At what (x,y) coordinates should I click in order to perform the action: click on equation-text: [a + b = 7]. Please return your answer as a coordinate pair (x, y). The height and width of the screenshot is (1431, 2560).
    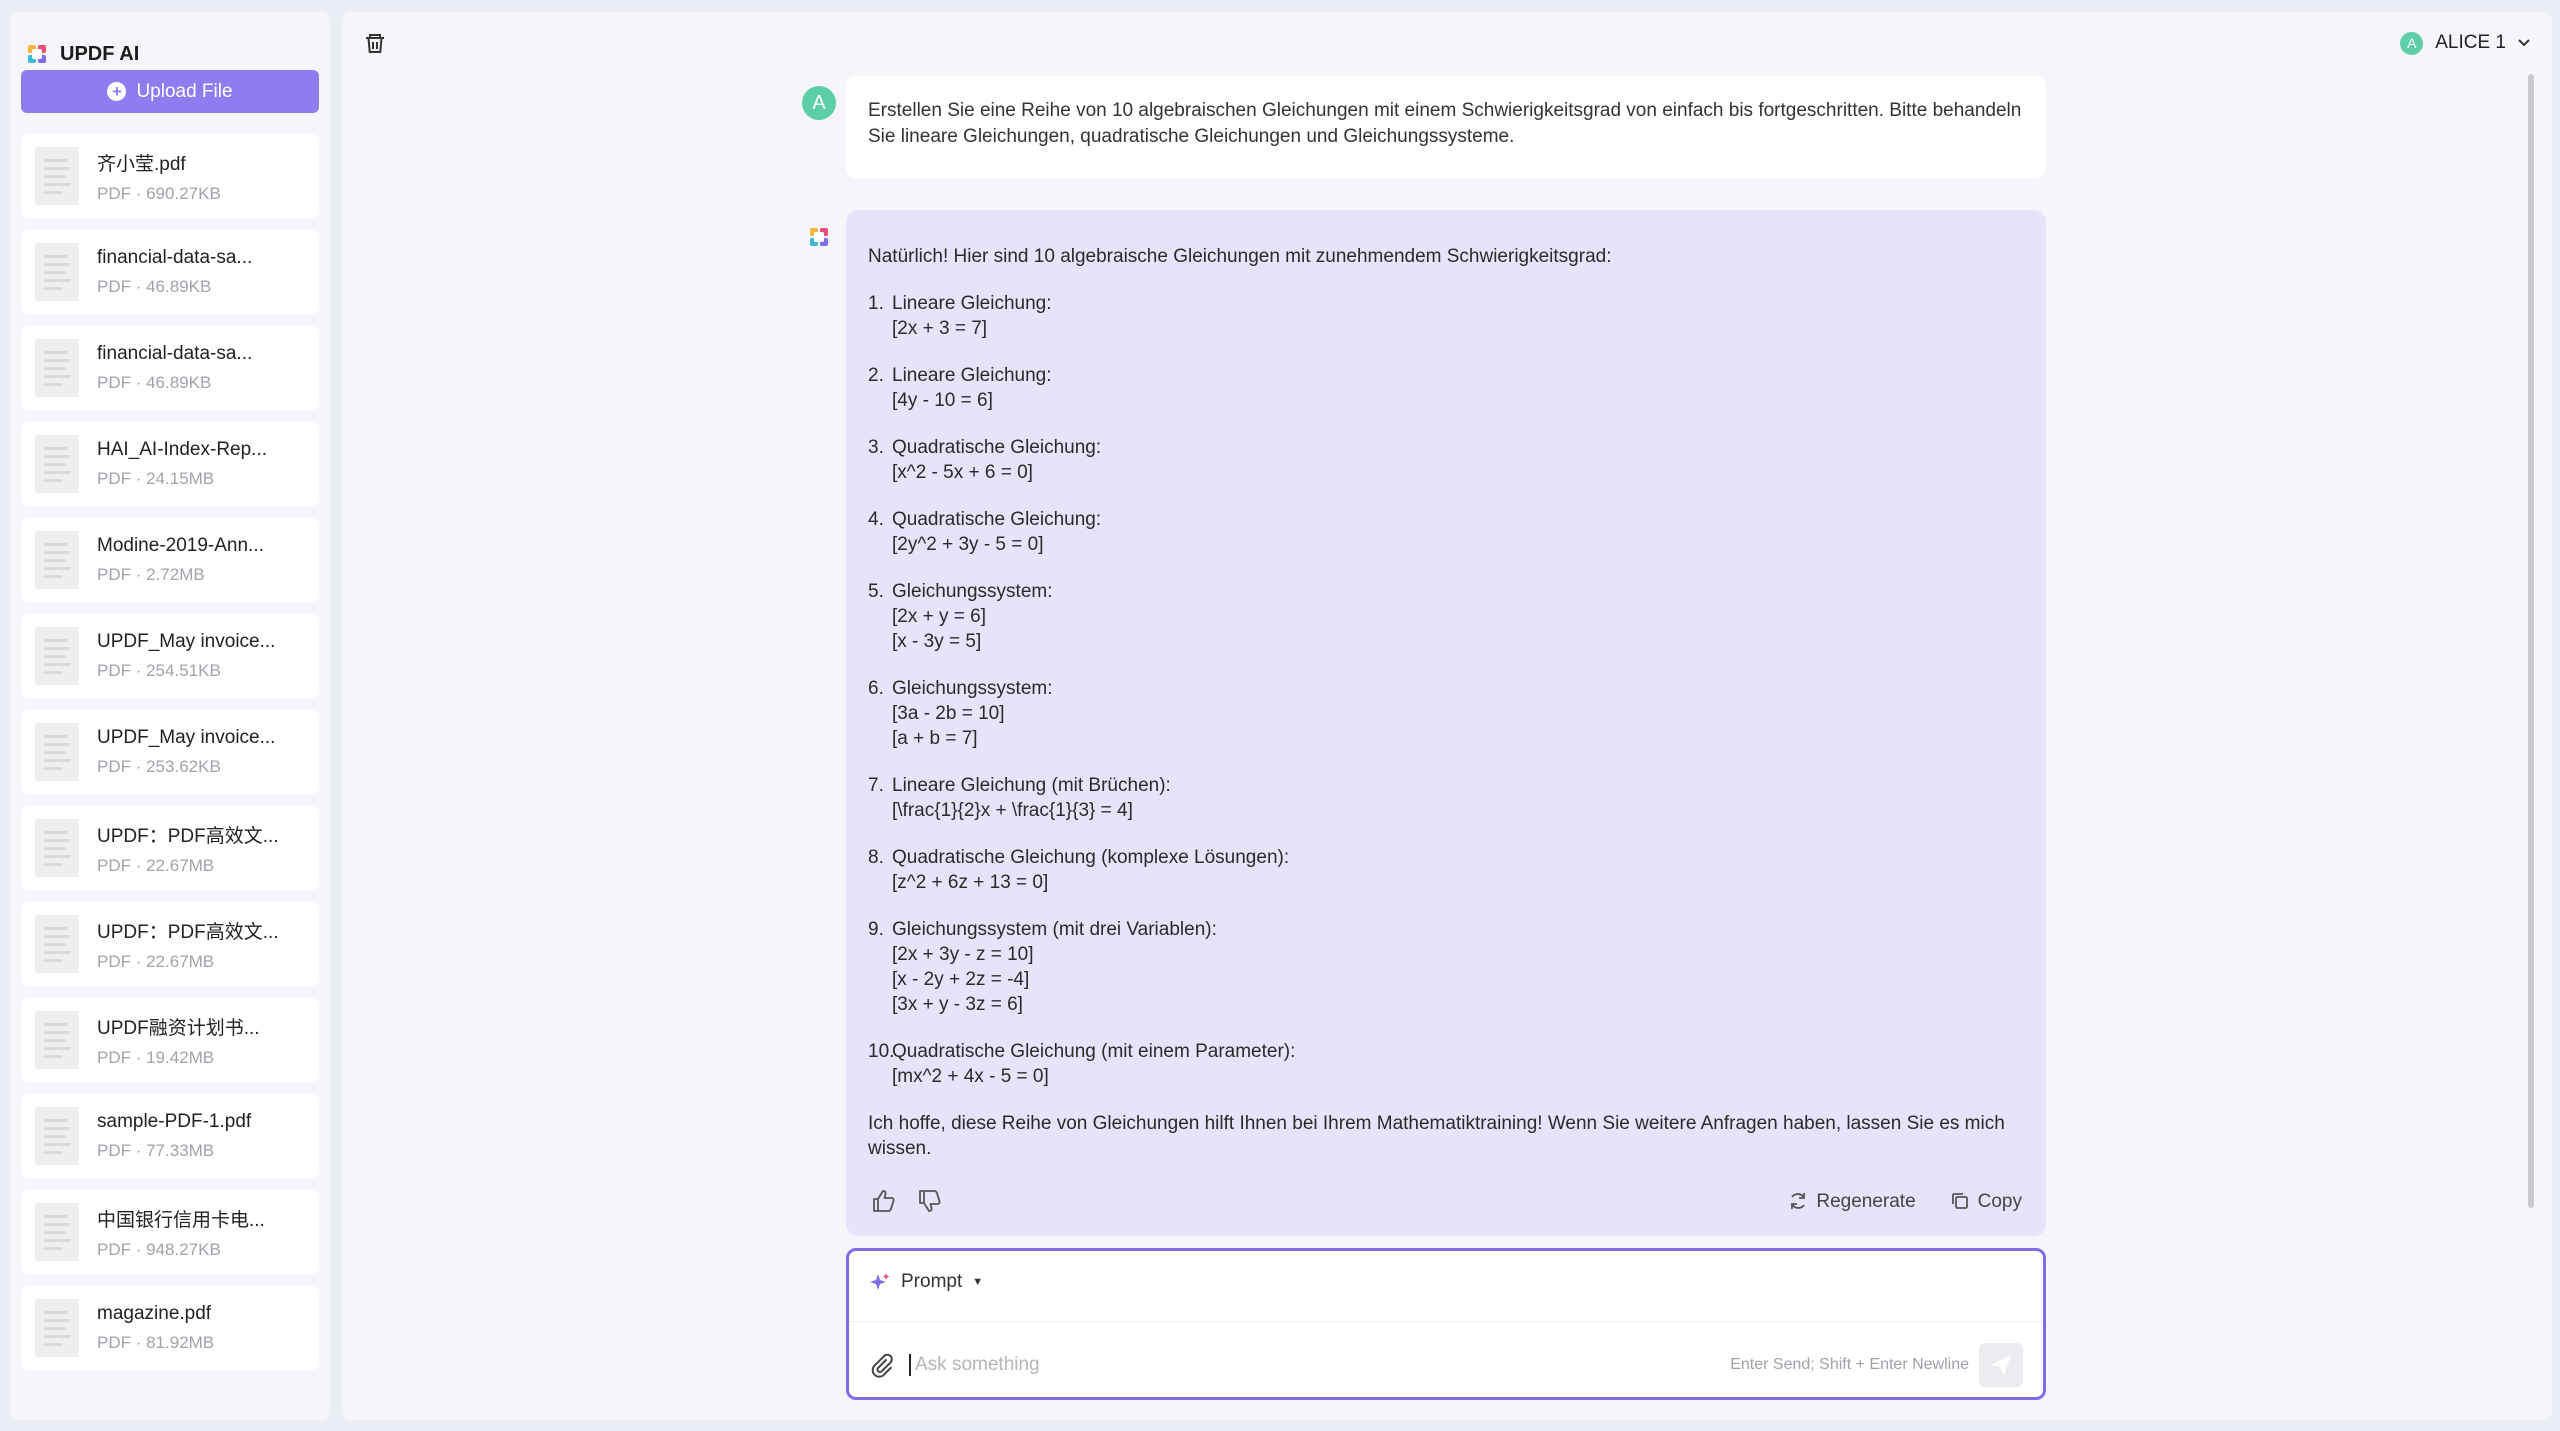
    Looking at the image, I should click on (935, 738).